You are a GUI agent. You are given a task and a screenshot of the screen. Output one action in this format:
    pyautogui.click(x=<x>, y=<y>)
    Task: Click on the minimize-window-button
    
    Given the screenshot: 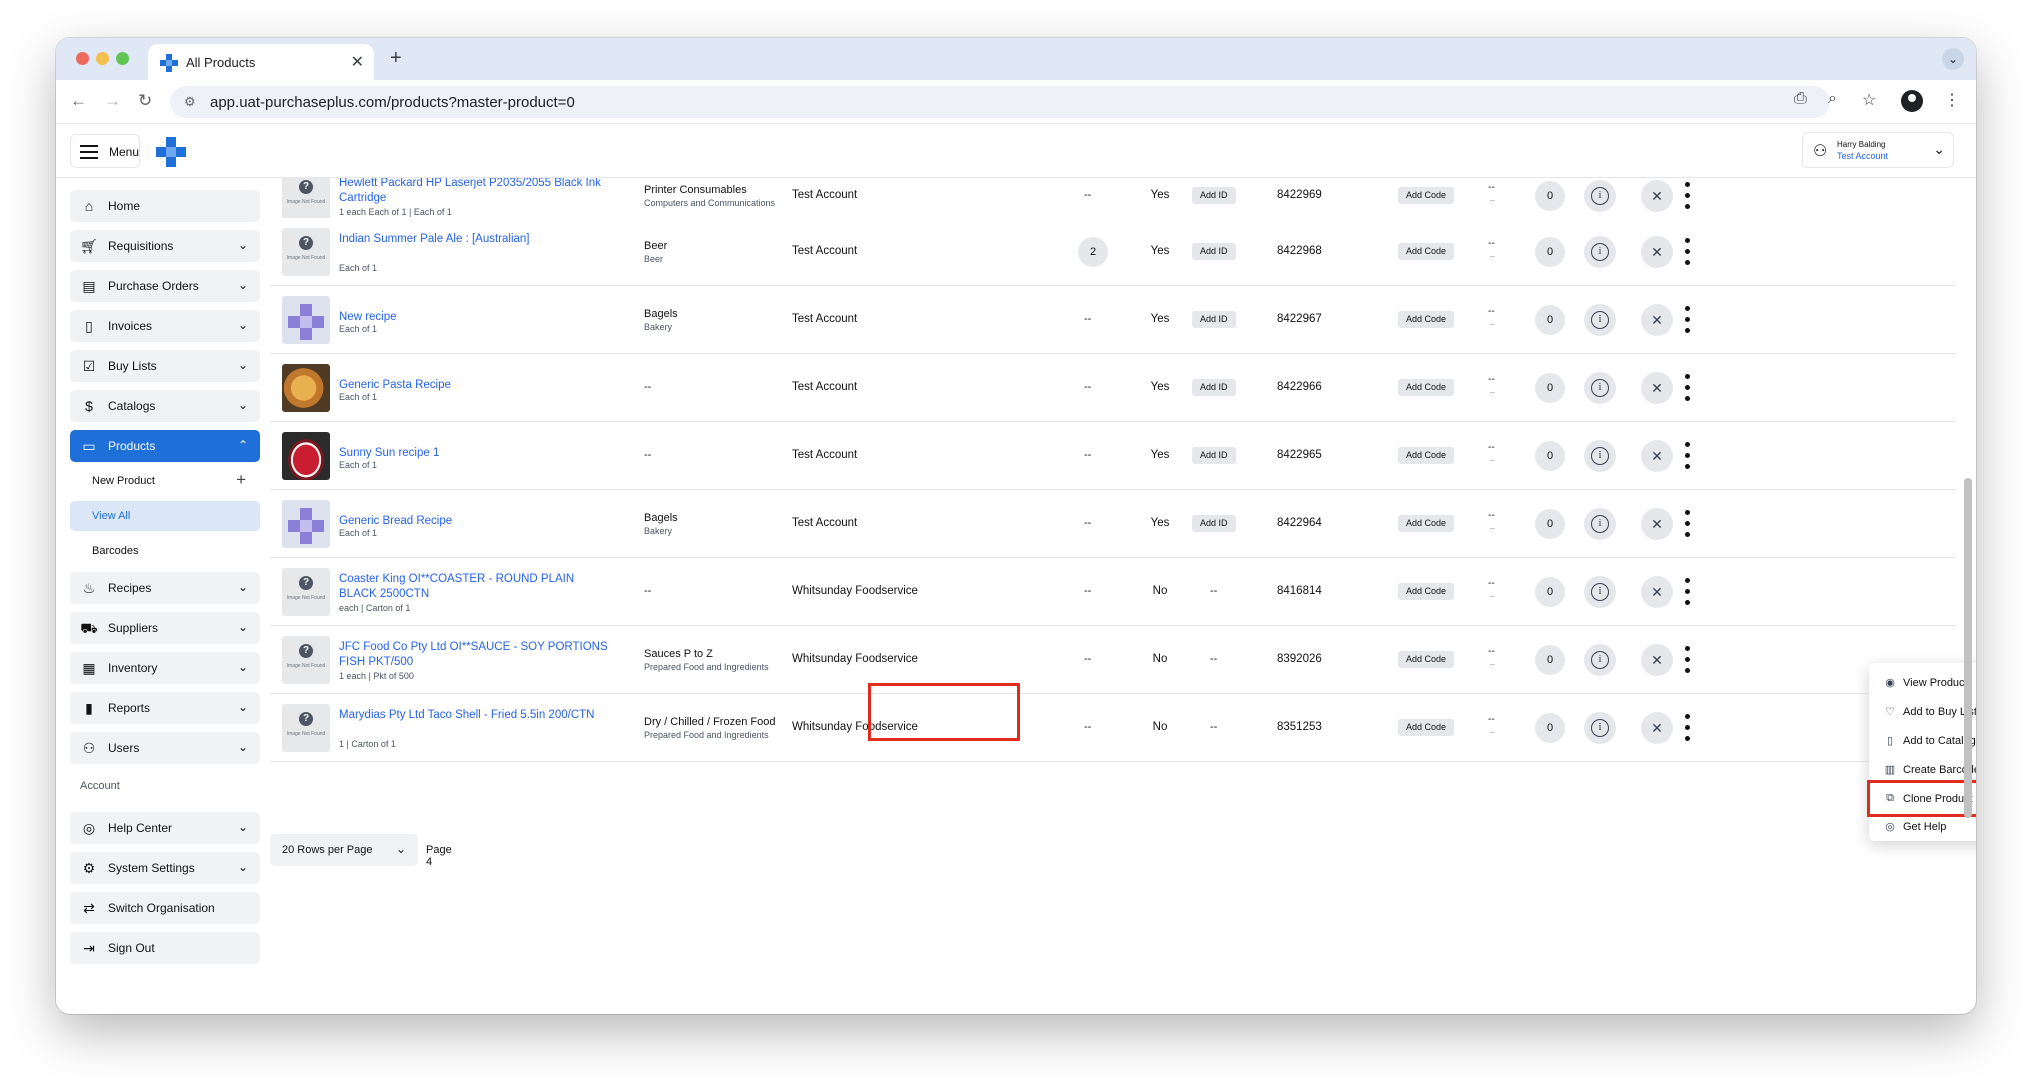 What is the action you would take?
    pyautogui.click(x=102, y=58)
    